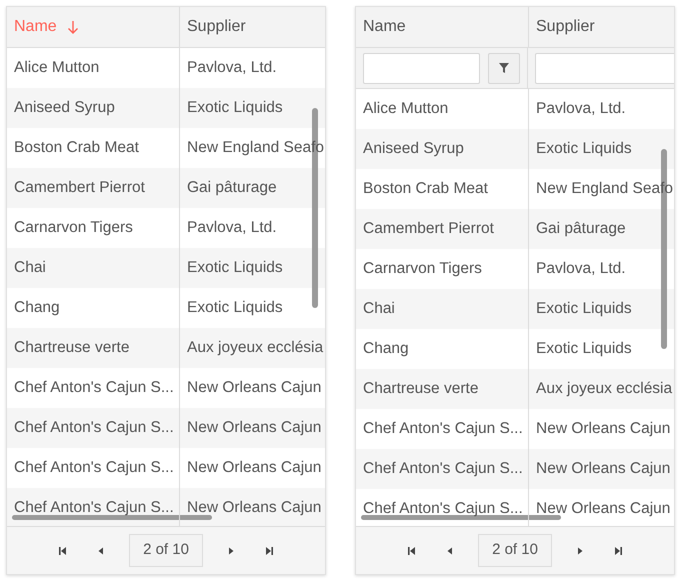 This screenshot has width=686, height=587. I want to click on filter-input, so click(421, 68).